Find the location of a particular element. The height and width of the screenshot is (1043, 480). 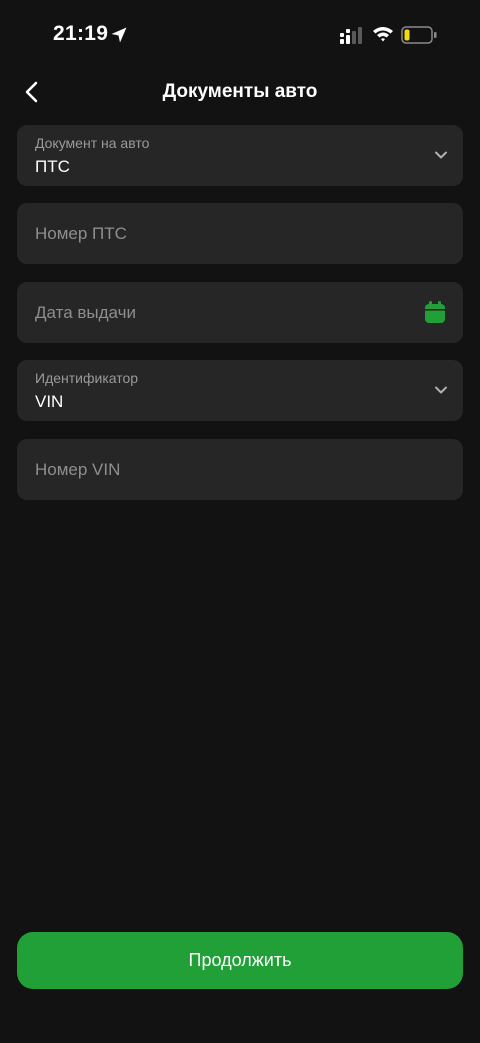

identifier-select: Идентификатор VIN is located at coordinates (240, 390).